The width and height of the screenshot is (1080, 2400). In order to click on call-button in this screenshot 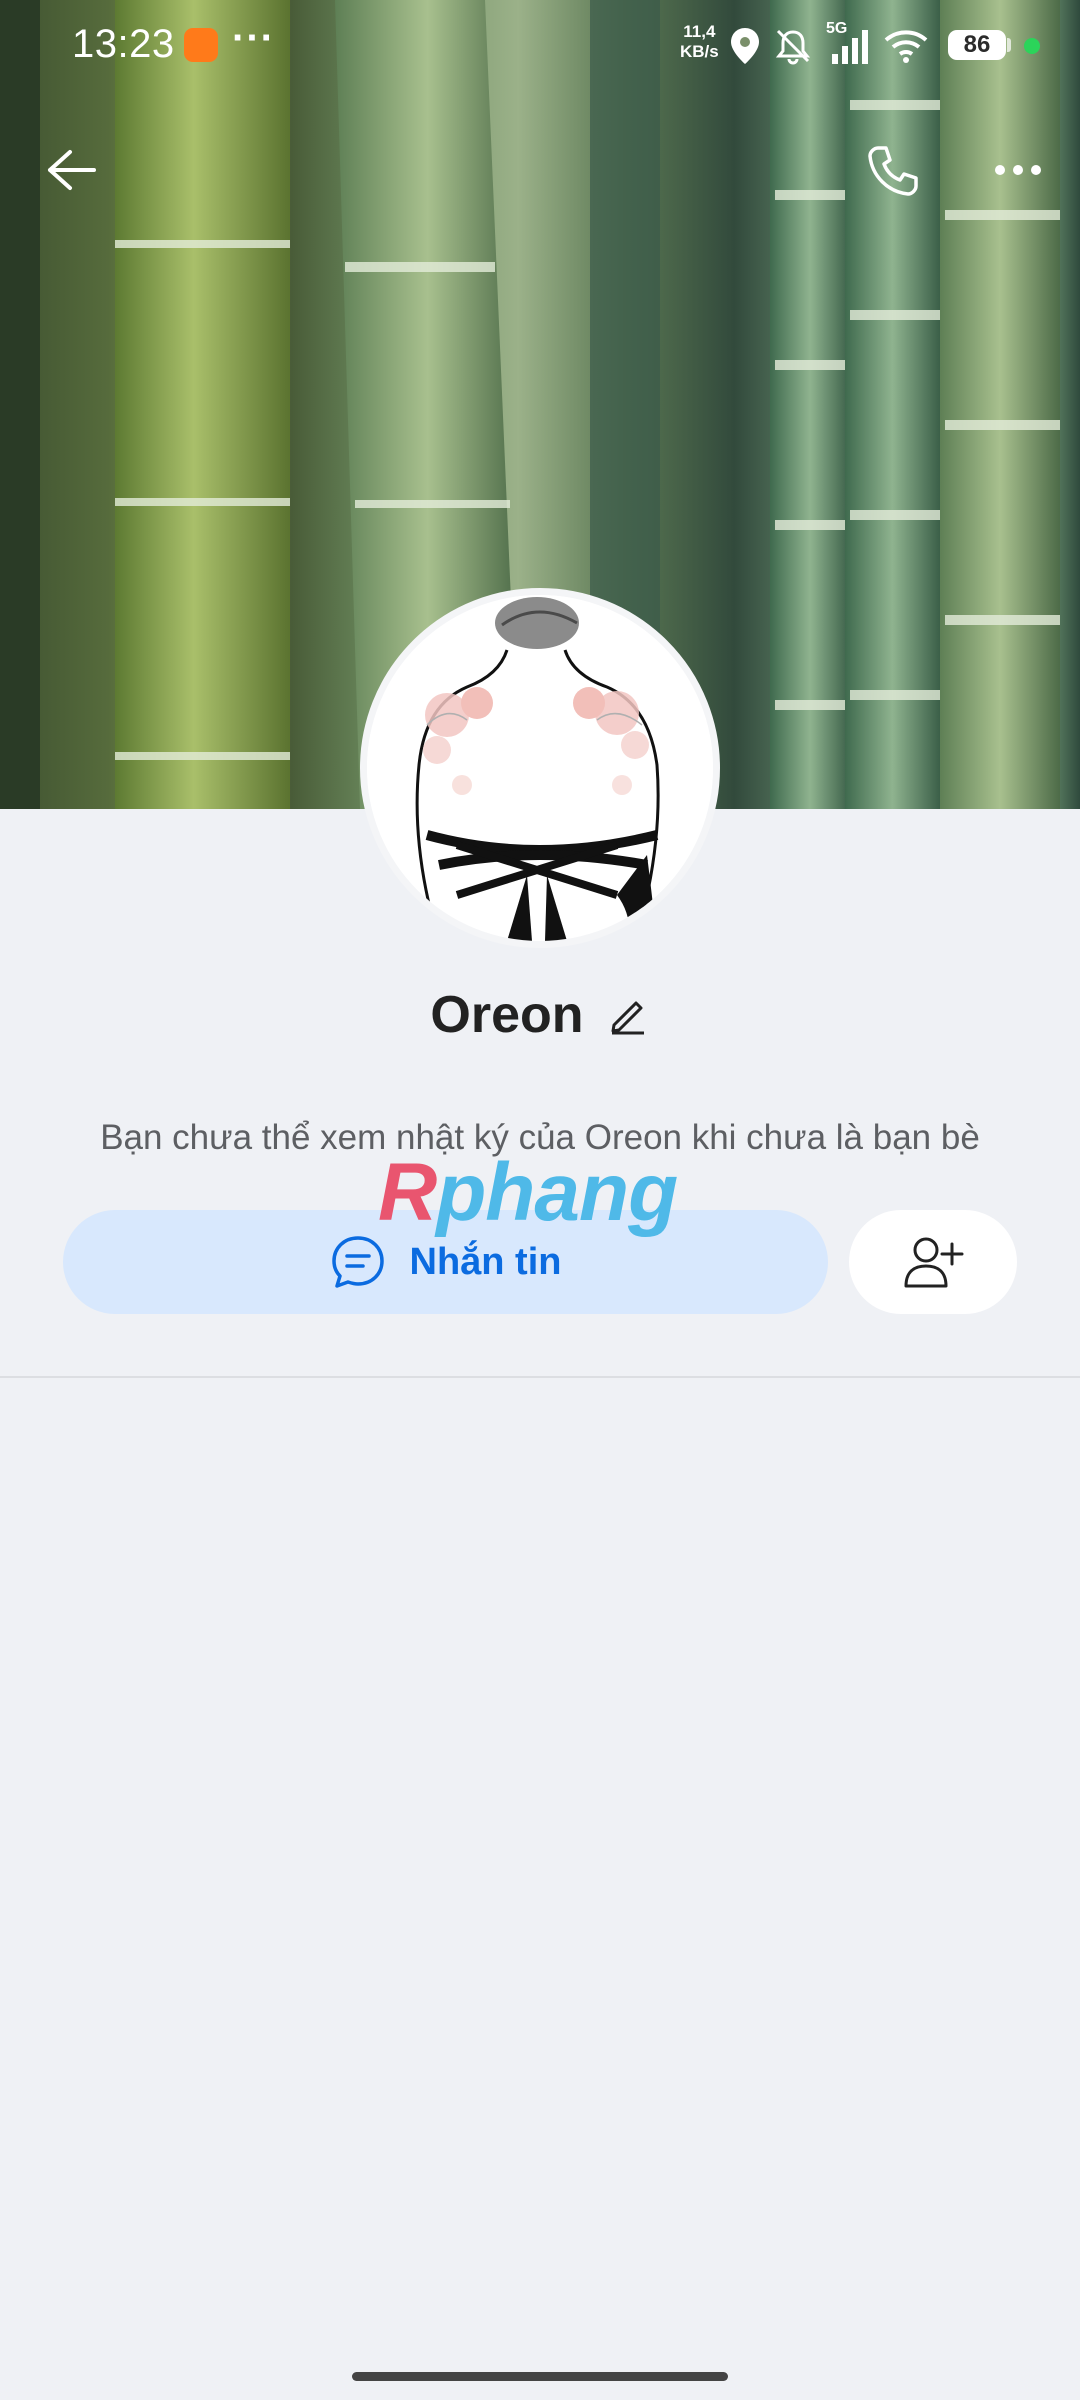, I will do `click(892, 170)`.